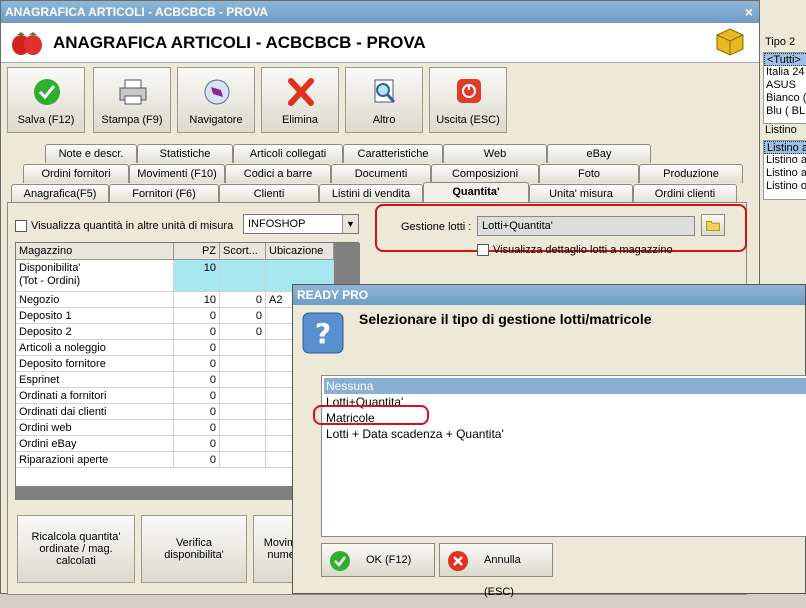  Describe the element at coordinates (76, 173) in the screenshot. I see `tab-ordini-fornitori: Ordini fornitori` at that location.